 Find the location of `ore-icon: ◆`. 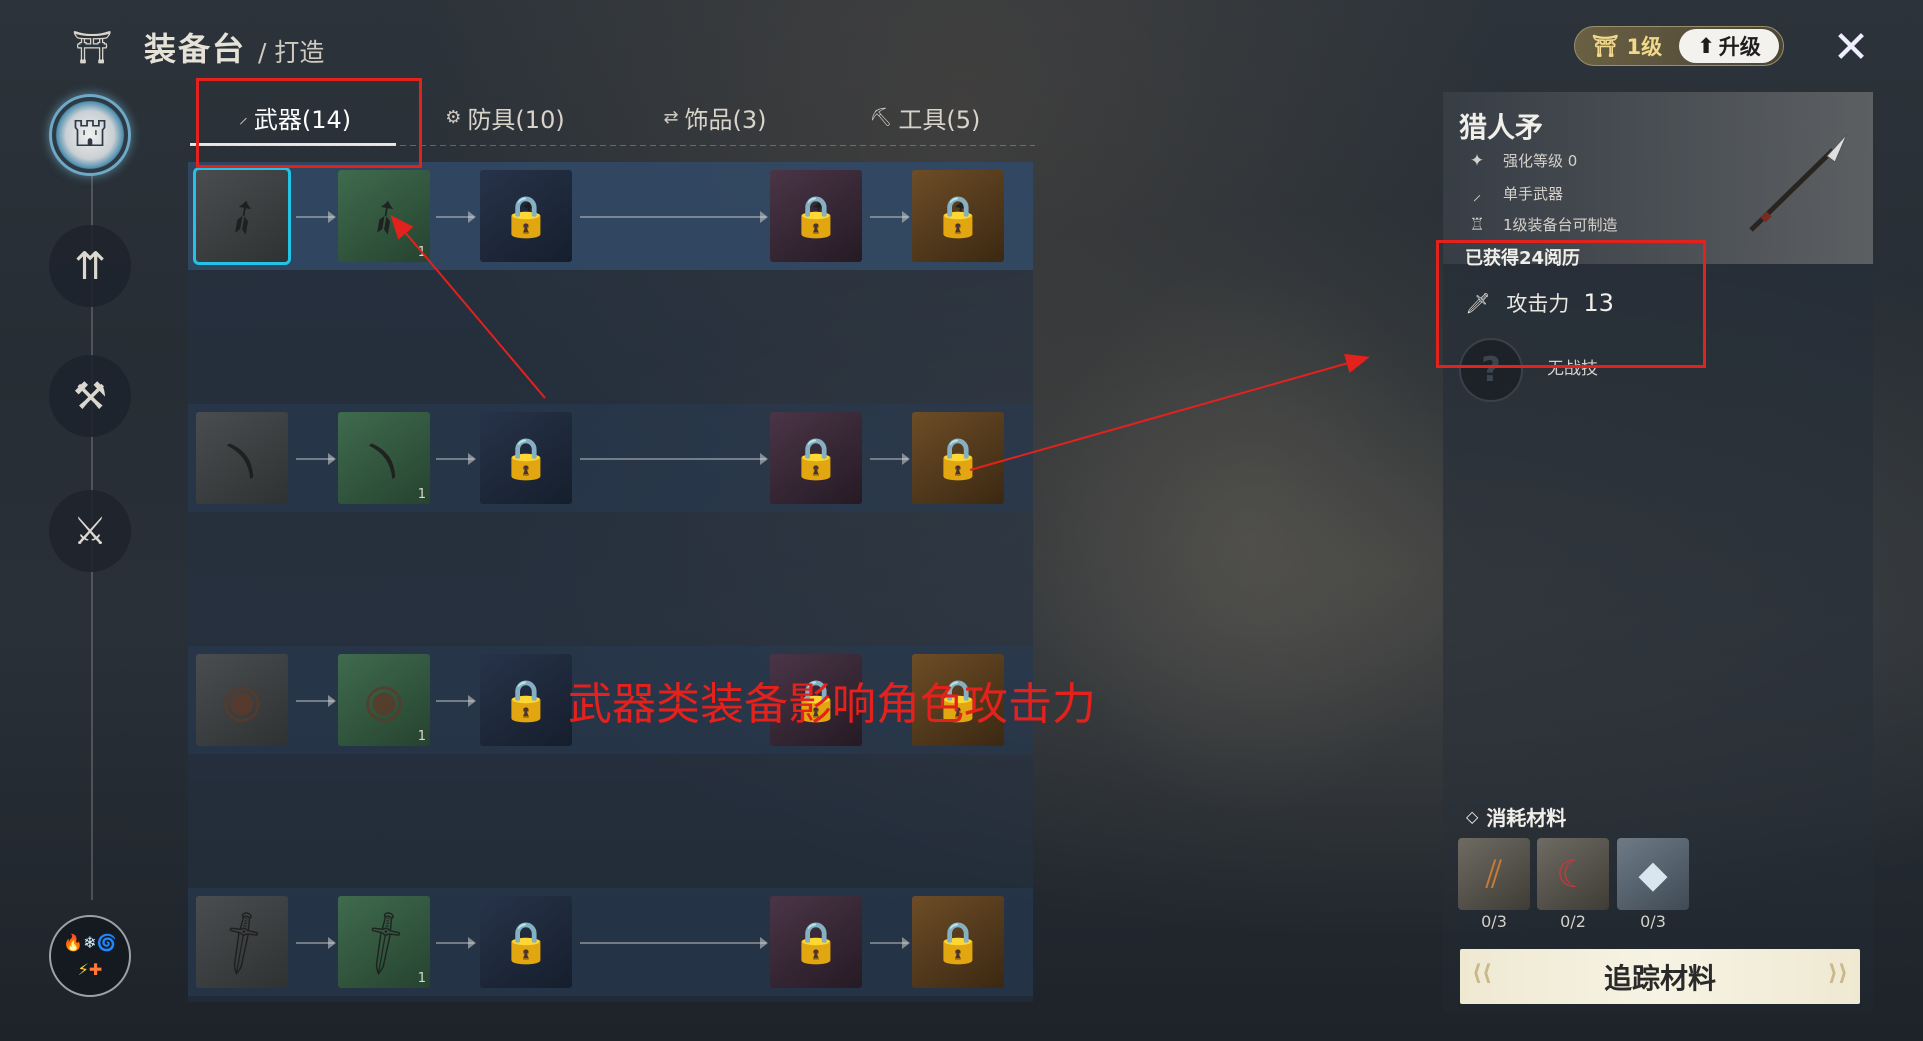

ore-icon: ◆ is located at coordinates (1653, 874).